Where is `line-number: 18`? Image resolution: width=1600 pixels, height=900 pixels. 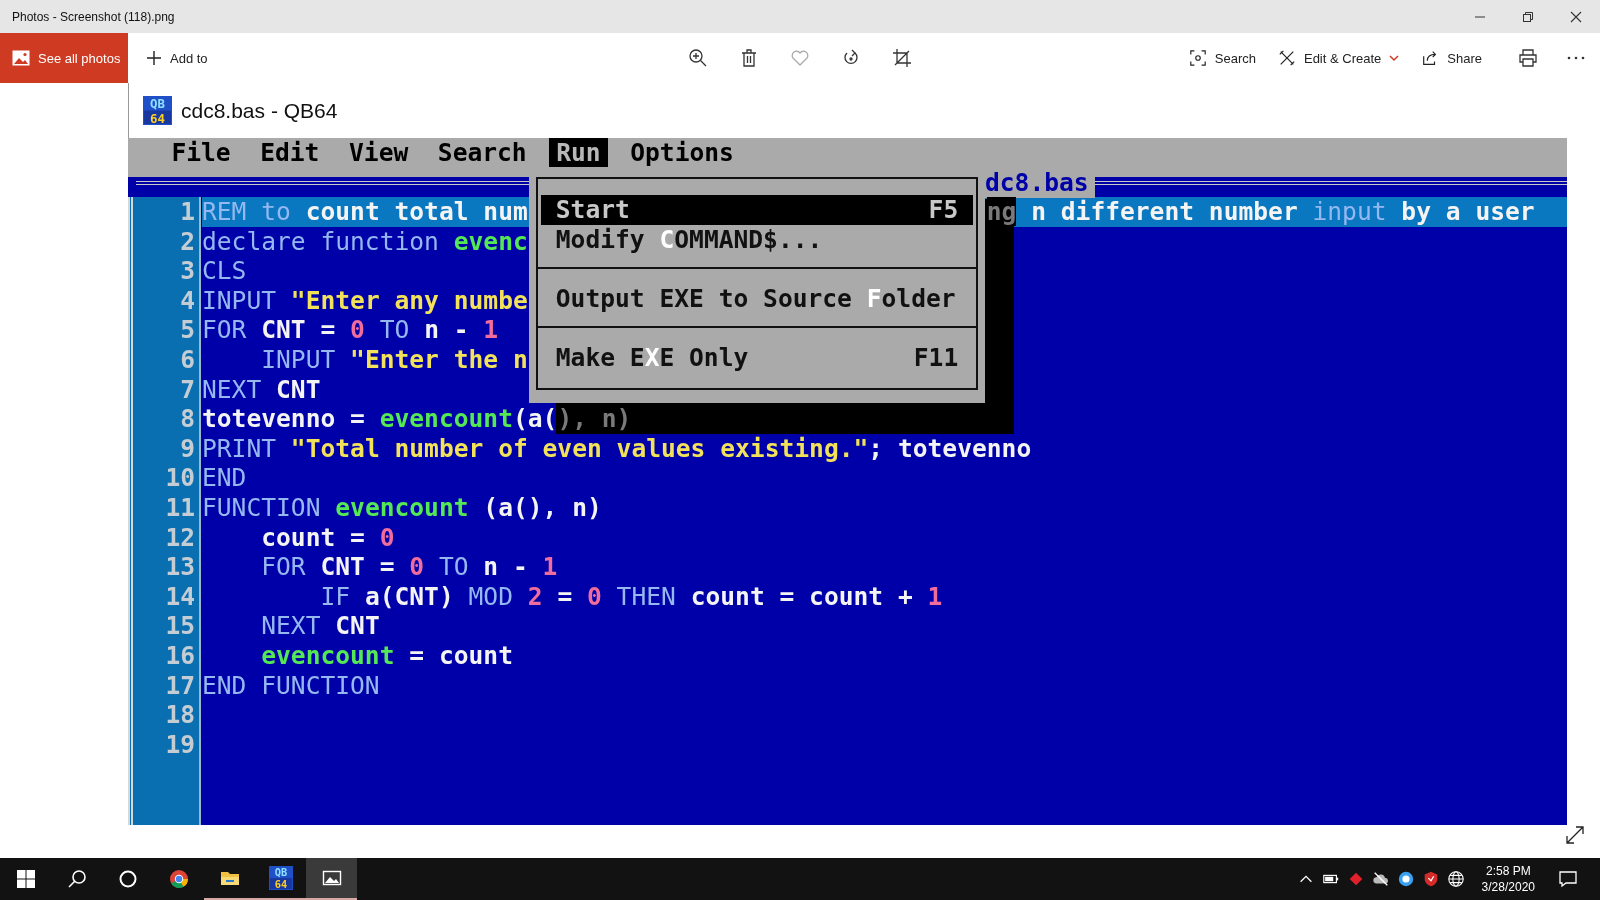
line-number: 18 is located at coordinates (179, 715).